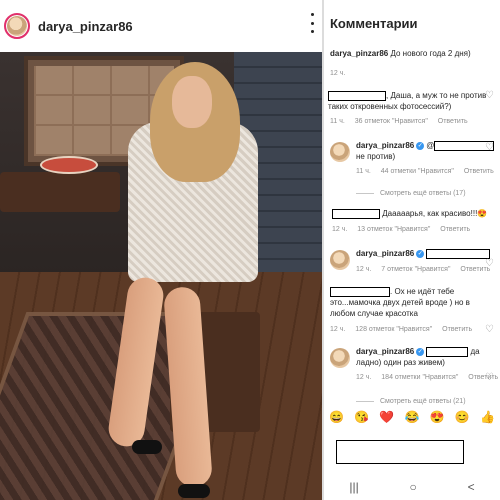 This screenshot has width=500, height=500. Describe the element at coordinates (391, 121) in the screenshot. I see `comment-1-likes: 36 отметок "Нравится"` at that location.